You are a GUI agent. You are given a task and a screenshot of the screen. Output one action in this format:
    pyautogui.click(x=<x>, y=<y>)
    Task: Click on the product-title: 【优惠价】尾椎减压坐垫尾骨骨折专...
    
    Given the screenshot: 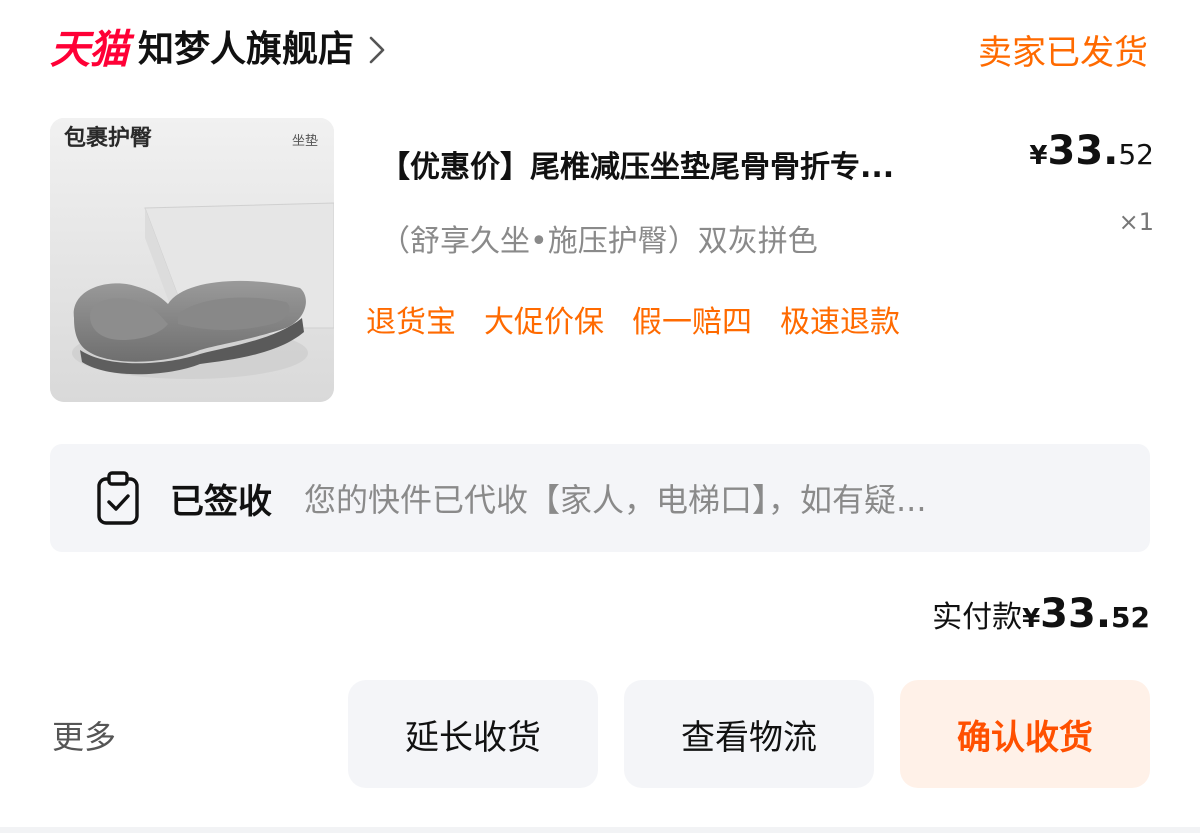 What is the action you would take?
    pyautogui.click(x=695, y=168)
    